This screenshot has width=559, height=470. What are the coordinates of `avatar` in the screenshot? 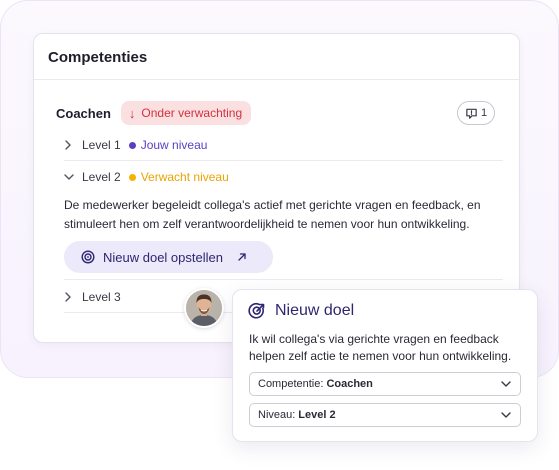 It's located at (204, 308).